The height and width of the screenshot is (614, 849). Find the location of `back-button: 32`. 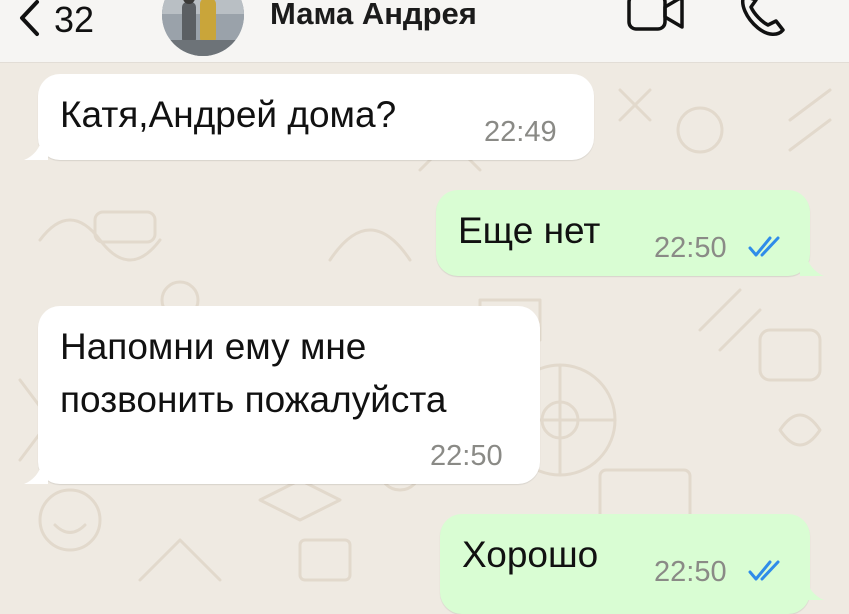

back-button: 32 is located at coordinates (56, 20).